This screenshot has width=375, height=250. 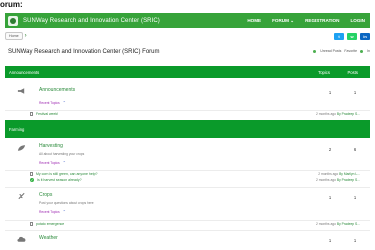 What do you see at coordinates (315, 51) in the screenshot?
I see `unread-icon` at bounding box center [315, 51].